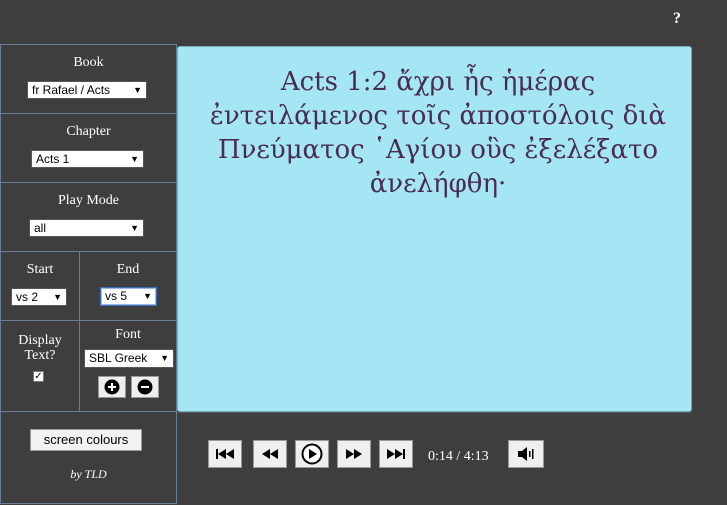 This screenshot has height=505, width=727. Describe the element at coordinates (88, 79) in the screenshot. I see `book-panel: Book fr Rafael / Acts ▼` at that location.